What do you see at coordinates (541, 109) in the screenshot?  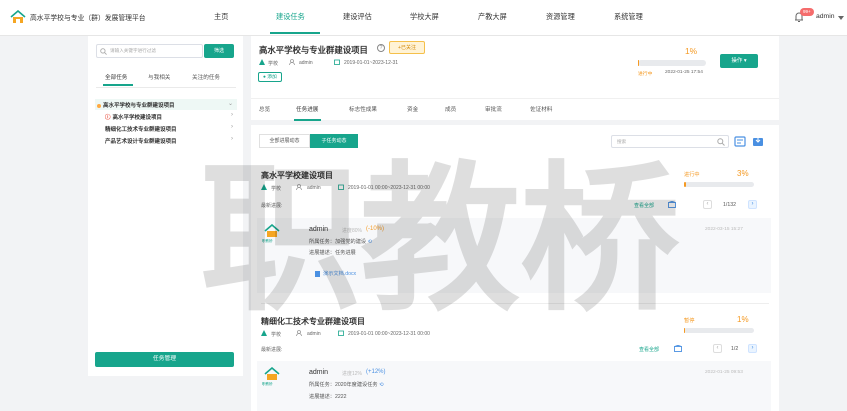 I see `tab-evidence: 佐证材料` at bounding box center [541, 109].